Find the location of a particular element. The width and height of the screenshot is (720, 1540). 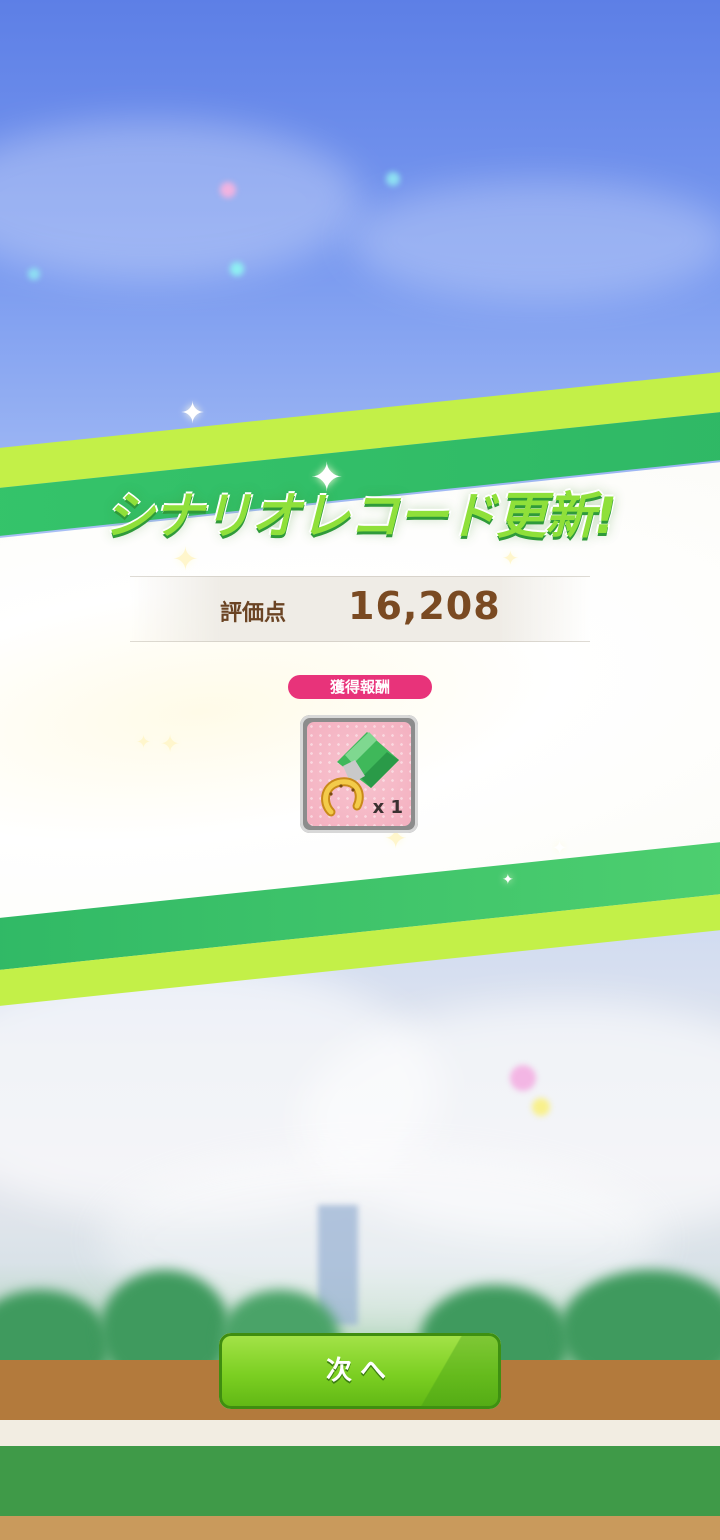

score-value: 16,208 is located at coordinates (424, 606).